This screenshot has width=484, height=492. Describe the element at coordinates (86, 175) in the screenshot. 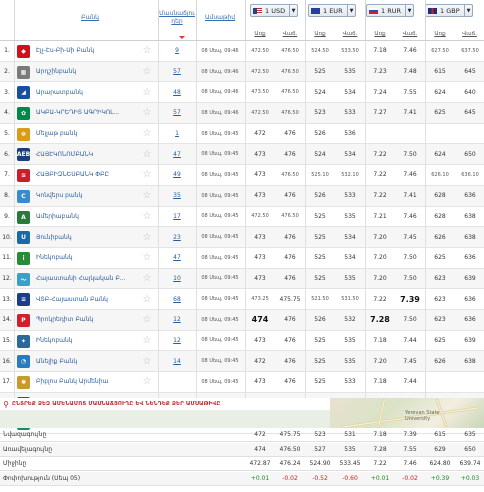

I see `bank-name-link: ՀԱՅԲԻԶՆԵՍԲԱՆԿ ՓԲԸ` at that location.